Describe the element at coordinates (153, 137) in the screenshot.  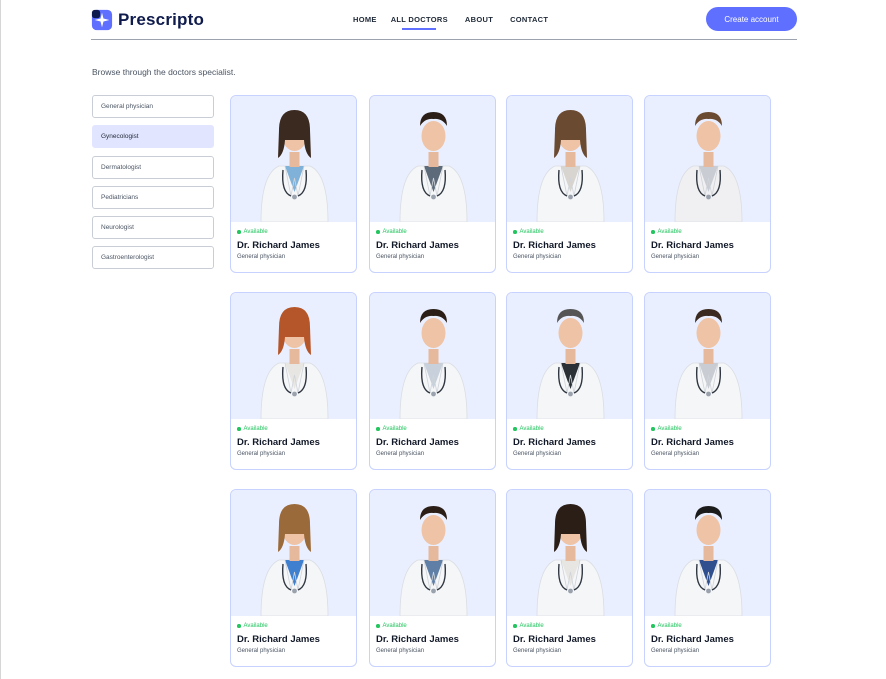
I see `filter-gynecologist: Gynecologist` at that location.